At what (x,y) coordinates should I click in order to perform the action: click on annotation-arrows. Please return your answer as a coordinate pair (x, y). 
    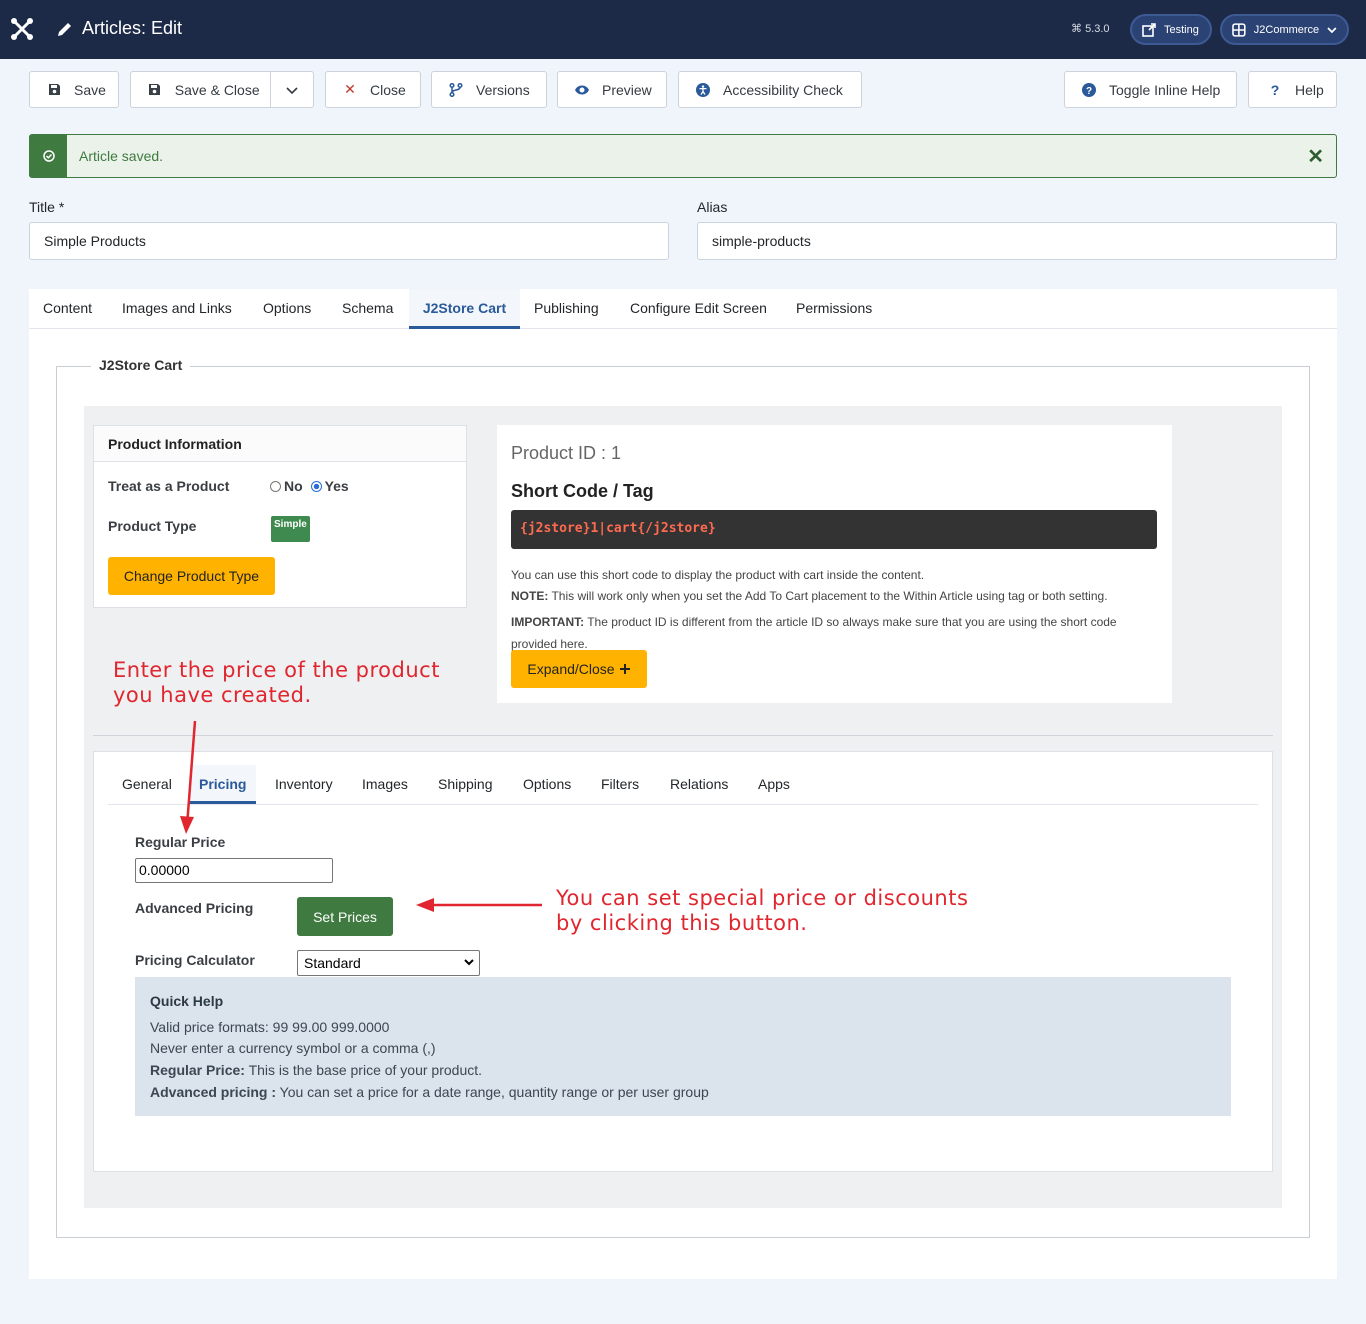
    Looking at the image, I should click on (361, 816).